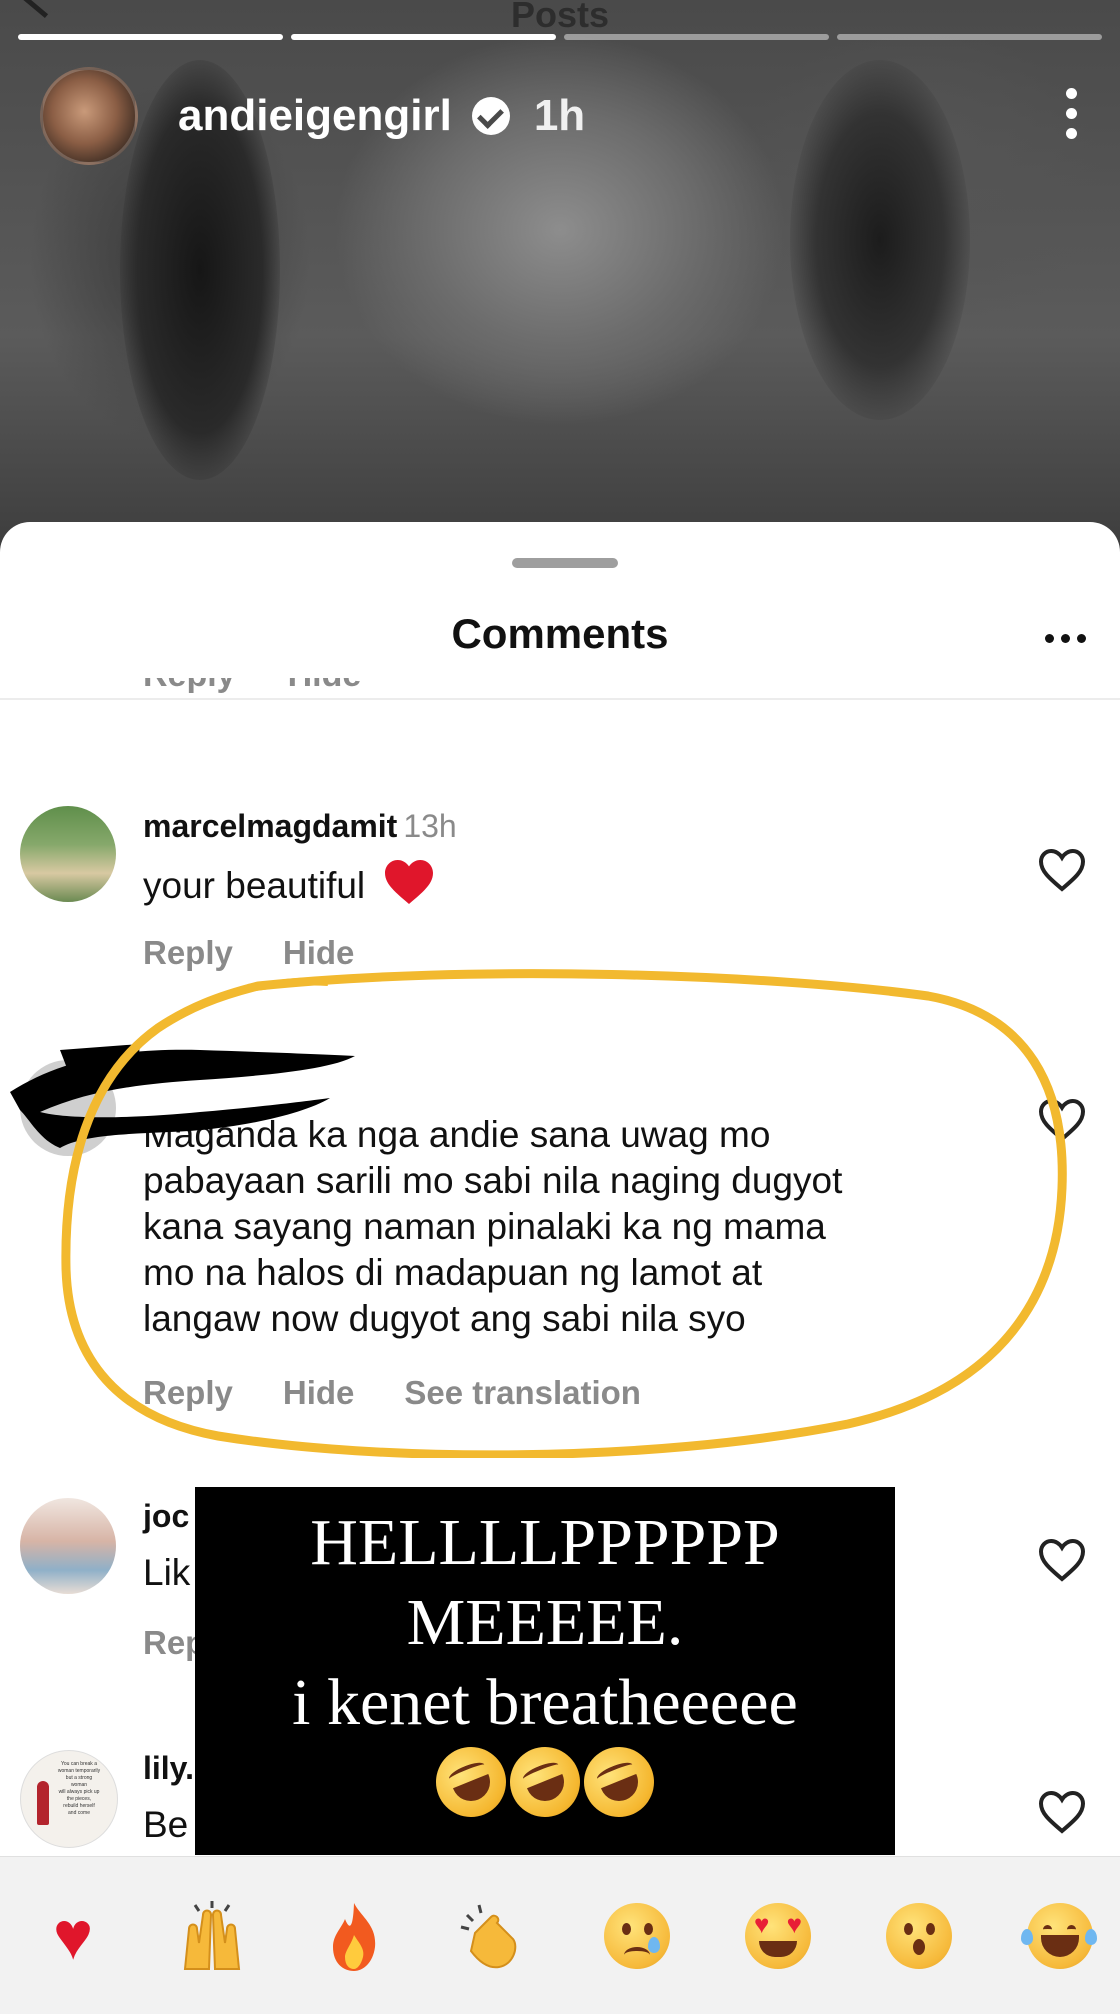 This screenshot has width=1120, height=2014. Describe the element at coordinates (1059, 1936) in the screenshot. I see `tears-of-joy-reaction-icon` at that location.